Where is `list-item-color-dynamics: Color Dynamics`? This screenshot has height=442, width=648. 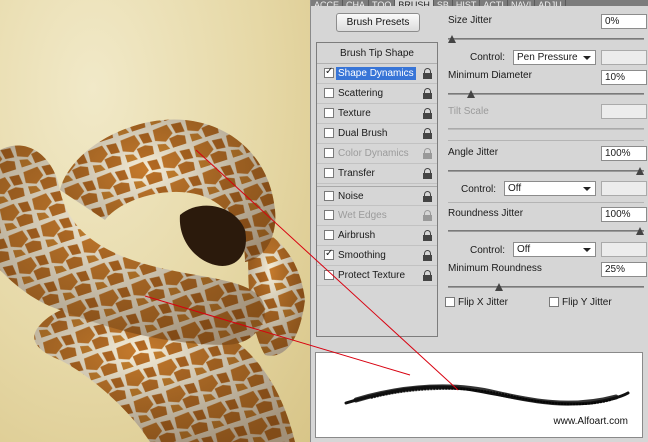 list-item-color-dynamics: Color Dynamics is located at coordinates (377, 154).